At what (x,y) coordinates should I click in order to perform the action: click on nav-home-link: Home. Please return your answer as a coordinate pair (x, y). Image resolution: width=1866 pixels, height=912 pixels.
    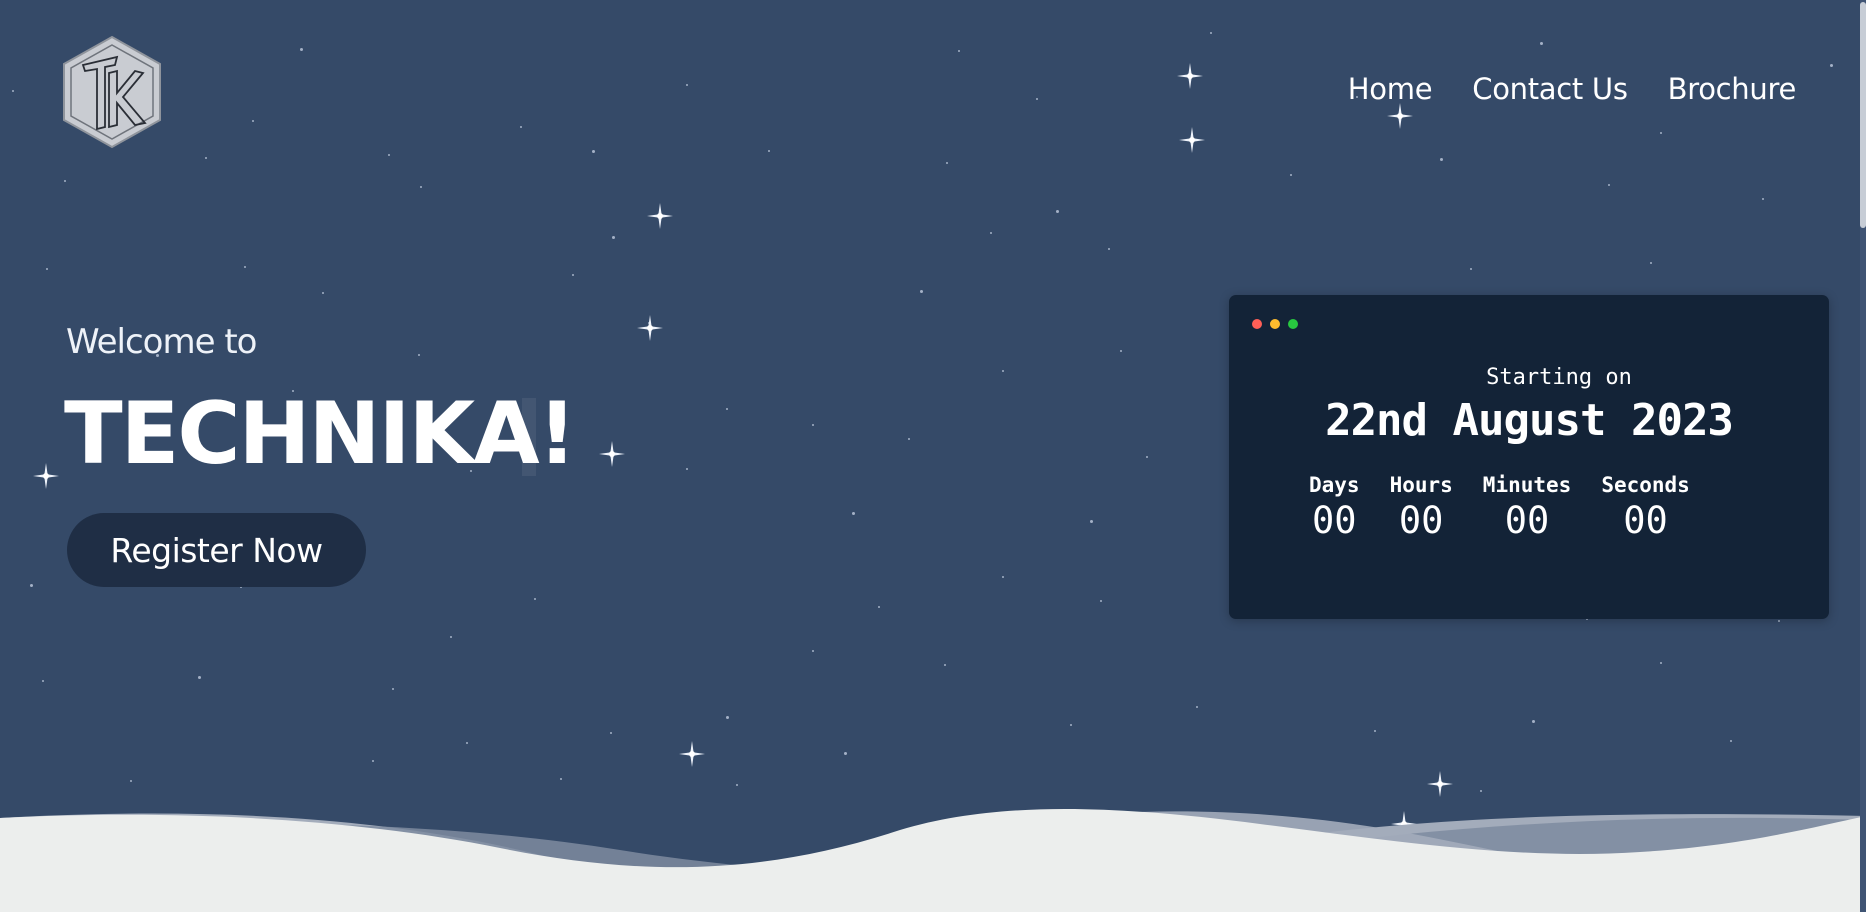
    Looking at the image, I should click on (1390, 89).